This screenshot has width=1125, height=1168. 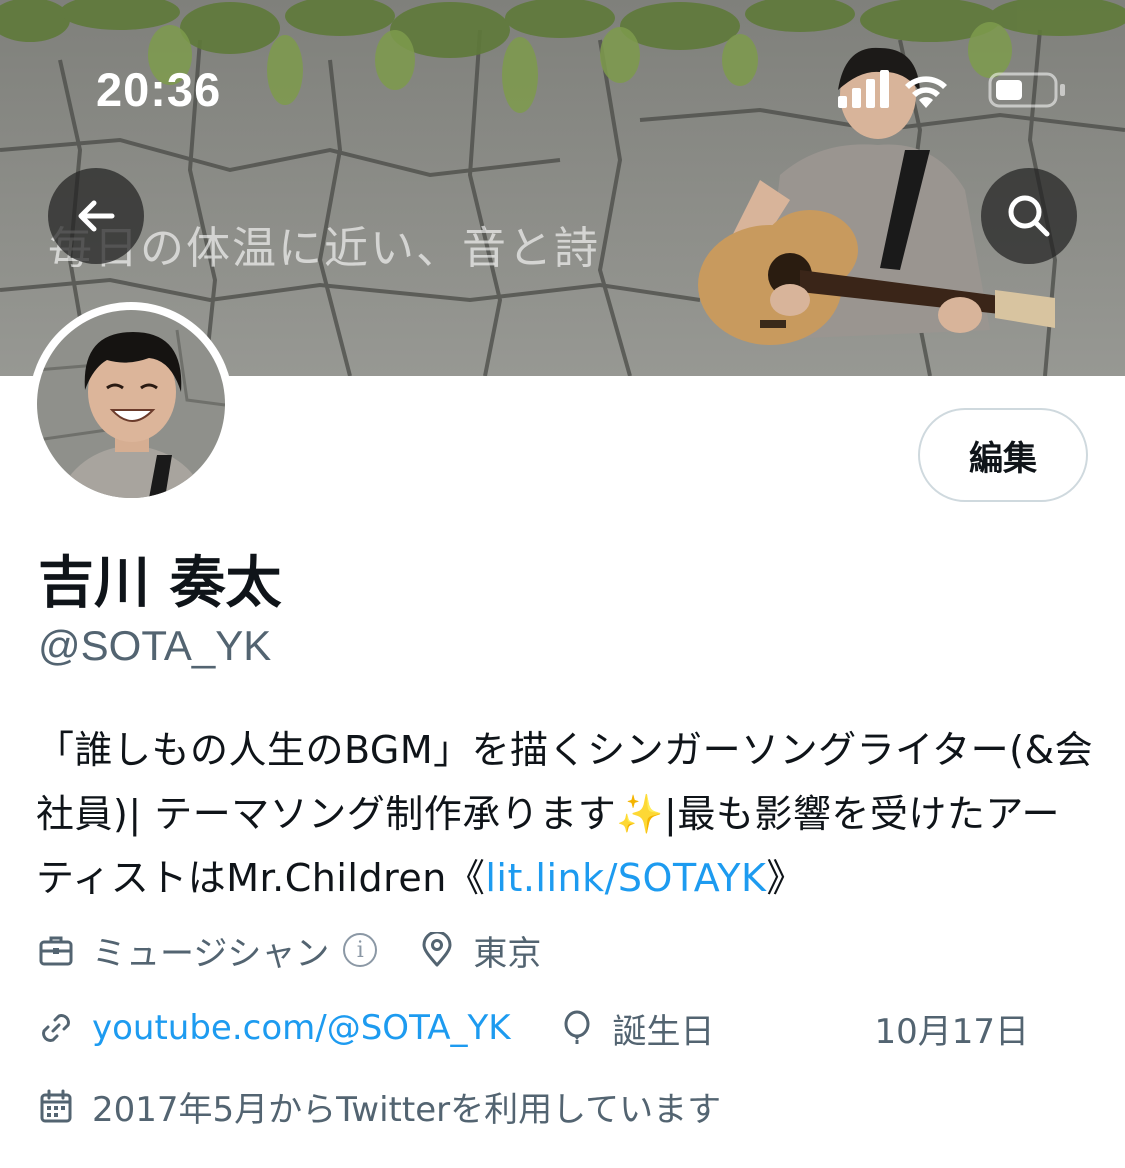 I want to click on link-icon, so click(x=56, y=1028).